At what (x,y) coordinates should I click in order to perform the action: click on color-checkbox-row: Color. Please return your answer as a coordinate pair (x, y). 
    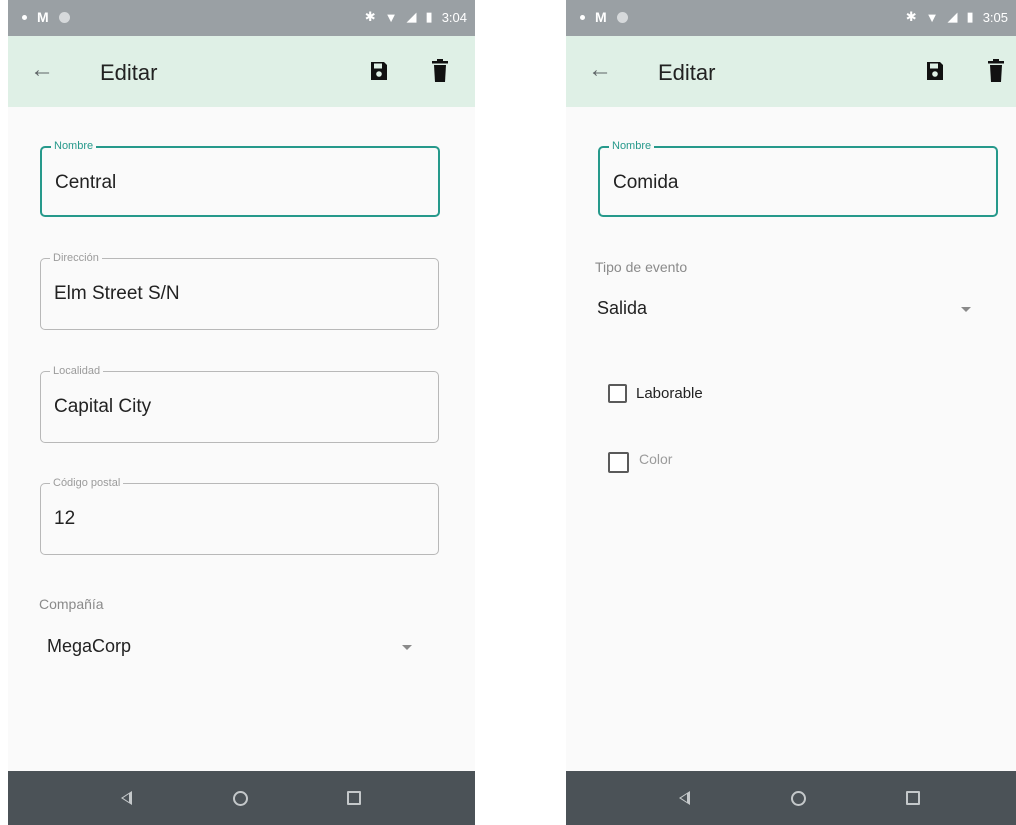
    Looking at the image, I should click on (676, 462).